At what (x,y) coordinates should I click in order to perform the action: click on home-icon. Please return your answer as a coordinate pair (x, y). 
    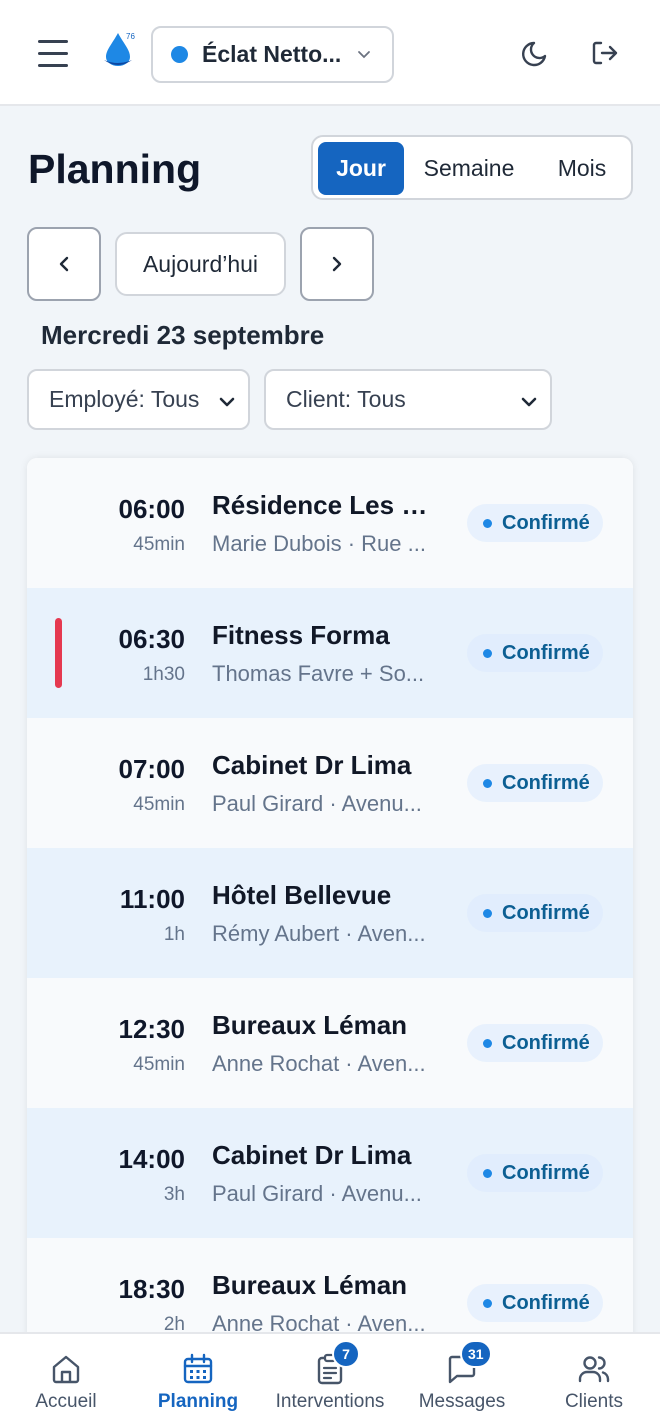
    Looking at the image, I should click on (66, 1369).